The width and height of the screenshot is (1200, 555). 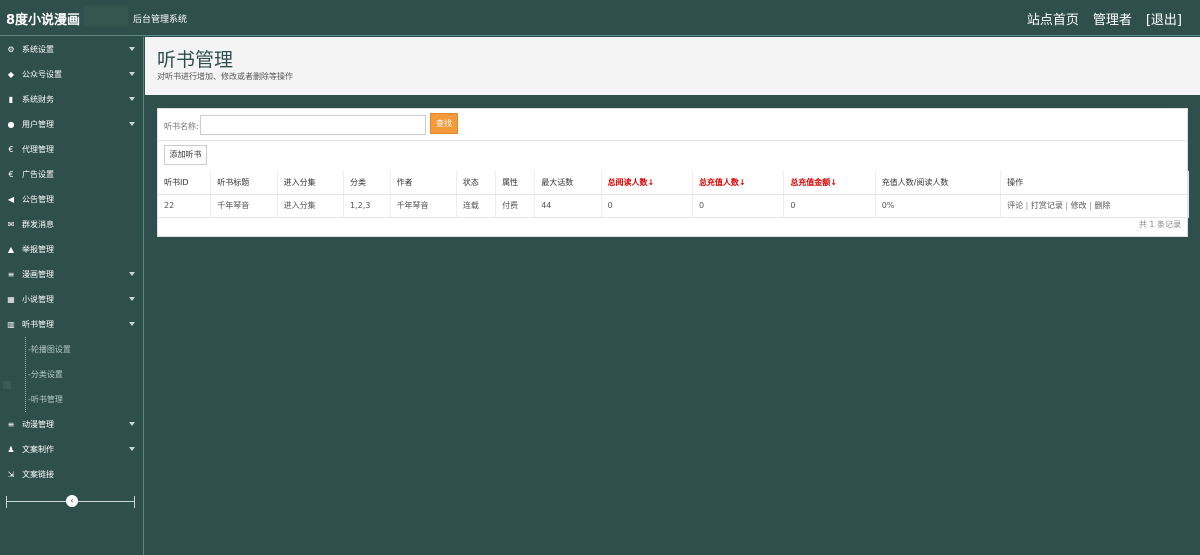 What do you see at coordinates (11, 124) in the screenshot?
I see `user-icon: ●` at bounding box center [11, 124].